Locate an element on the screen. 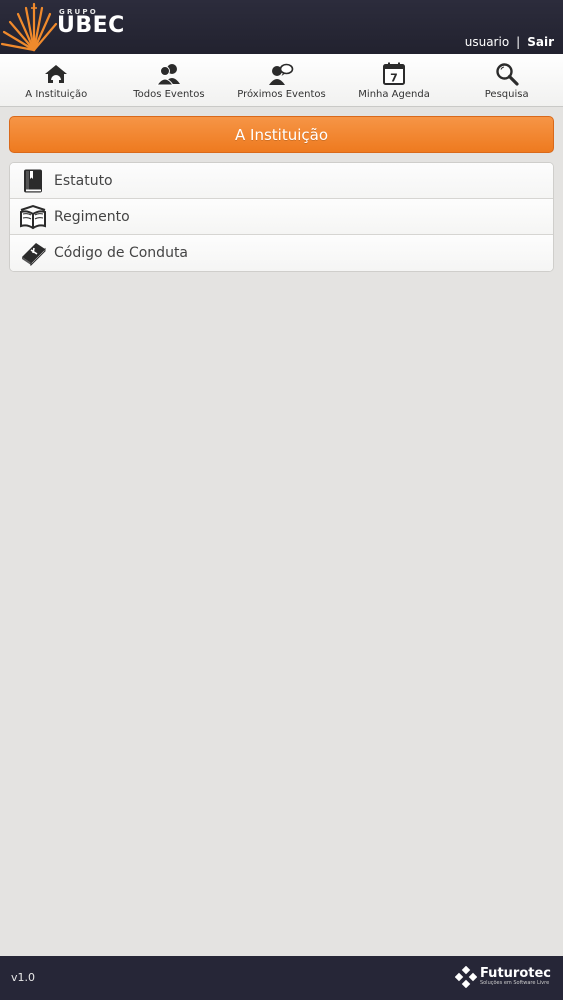 This screenshot has height=1000, width=563. brand-tagline: Soluções em Software Livre is located at coordinates (514, 983).